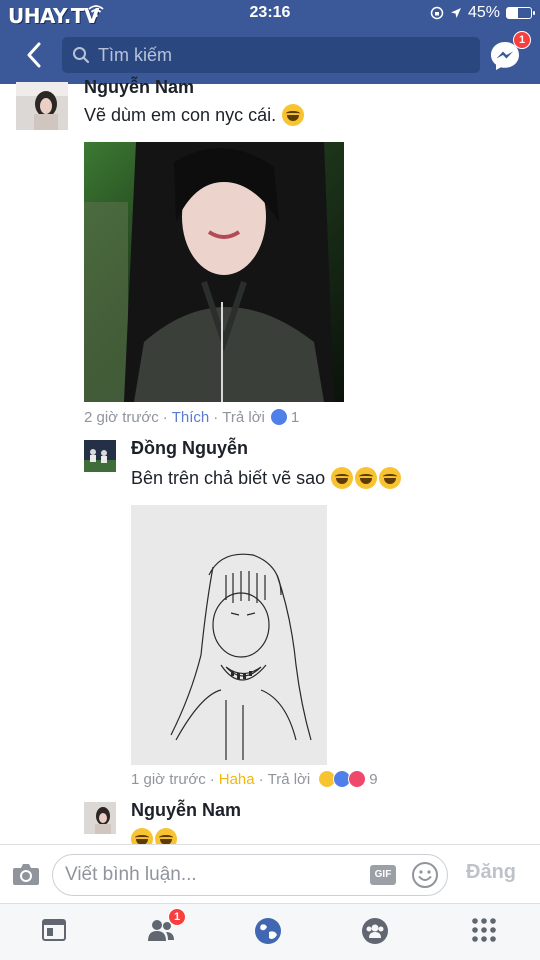 The image size is (540, 960). I want to click on selfie-photo-image, so click(214, 272).